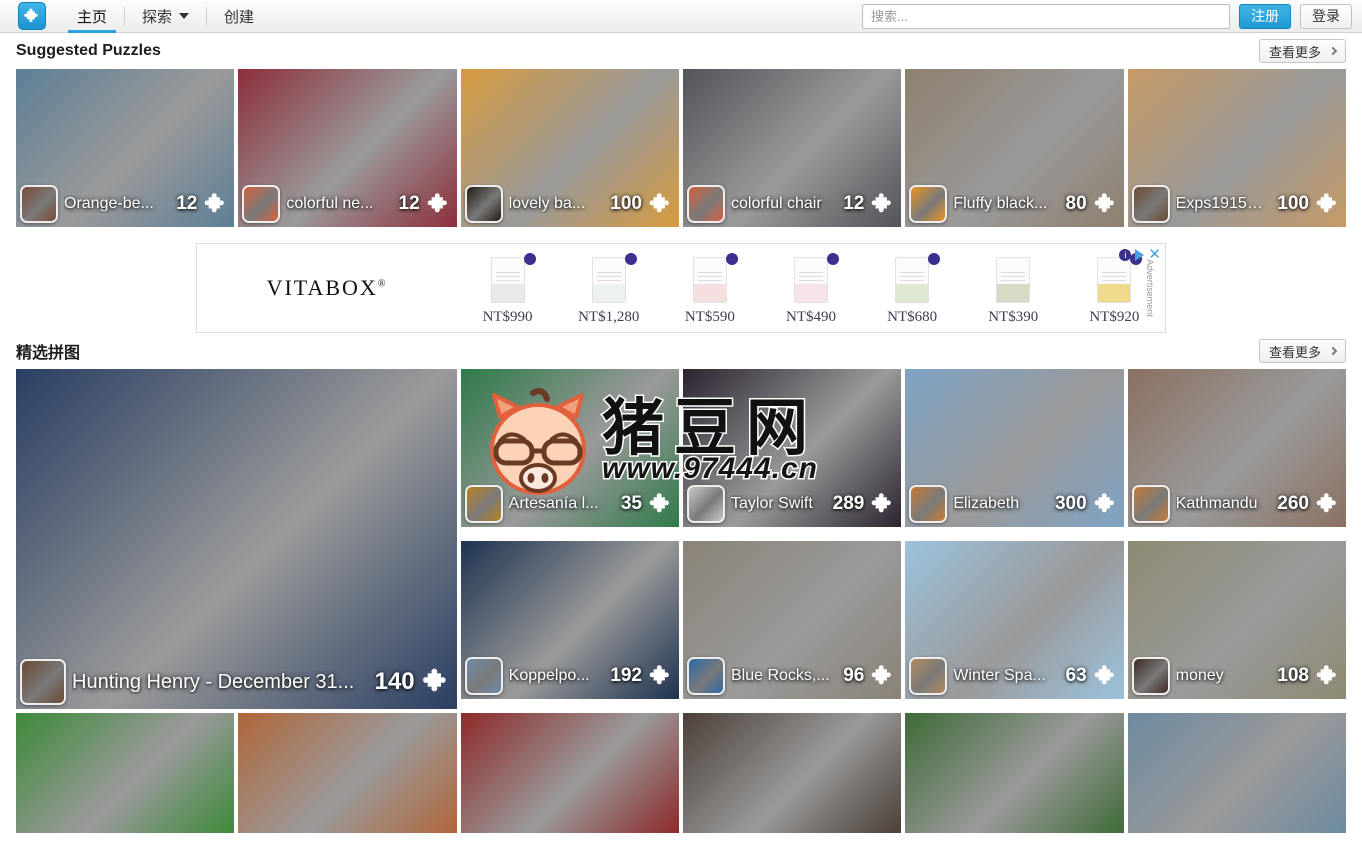  What do you see at coordinates (792, 148) in the screenshot?
I see `puzzle-card: colorful chair 12` at bounding box center [792, 148].